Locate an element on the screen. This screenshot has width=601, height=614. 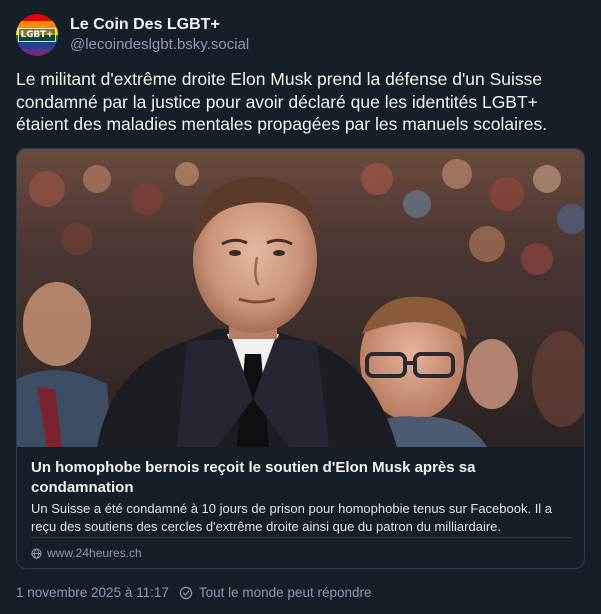
author-handle: @lecoindeslgbt.bsky.social is located at coordinates (159, 45).